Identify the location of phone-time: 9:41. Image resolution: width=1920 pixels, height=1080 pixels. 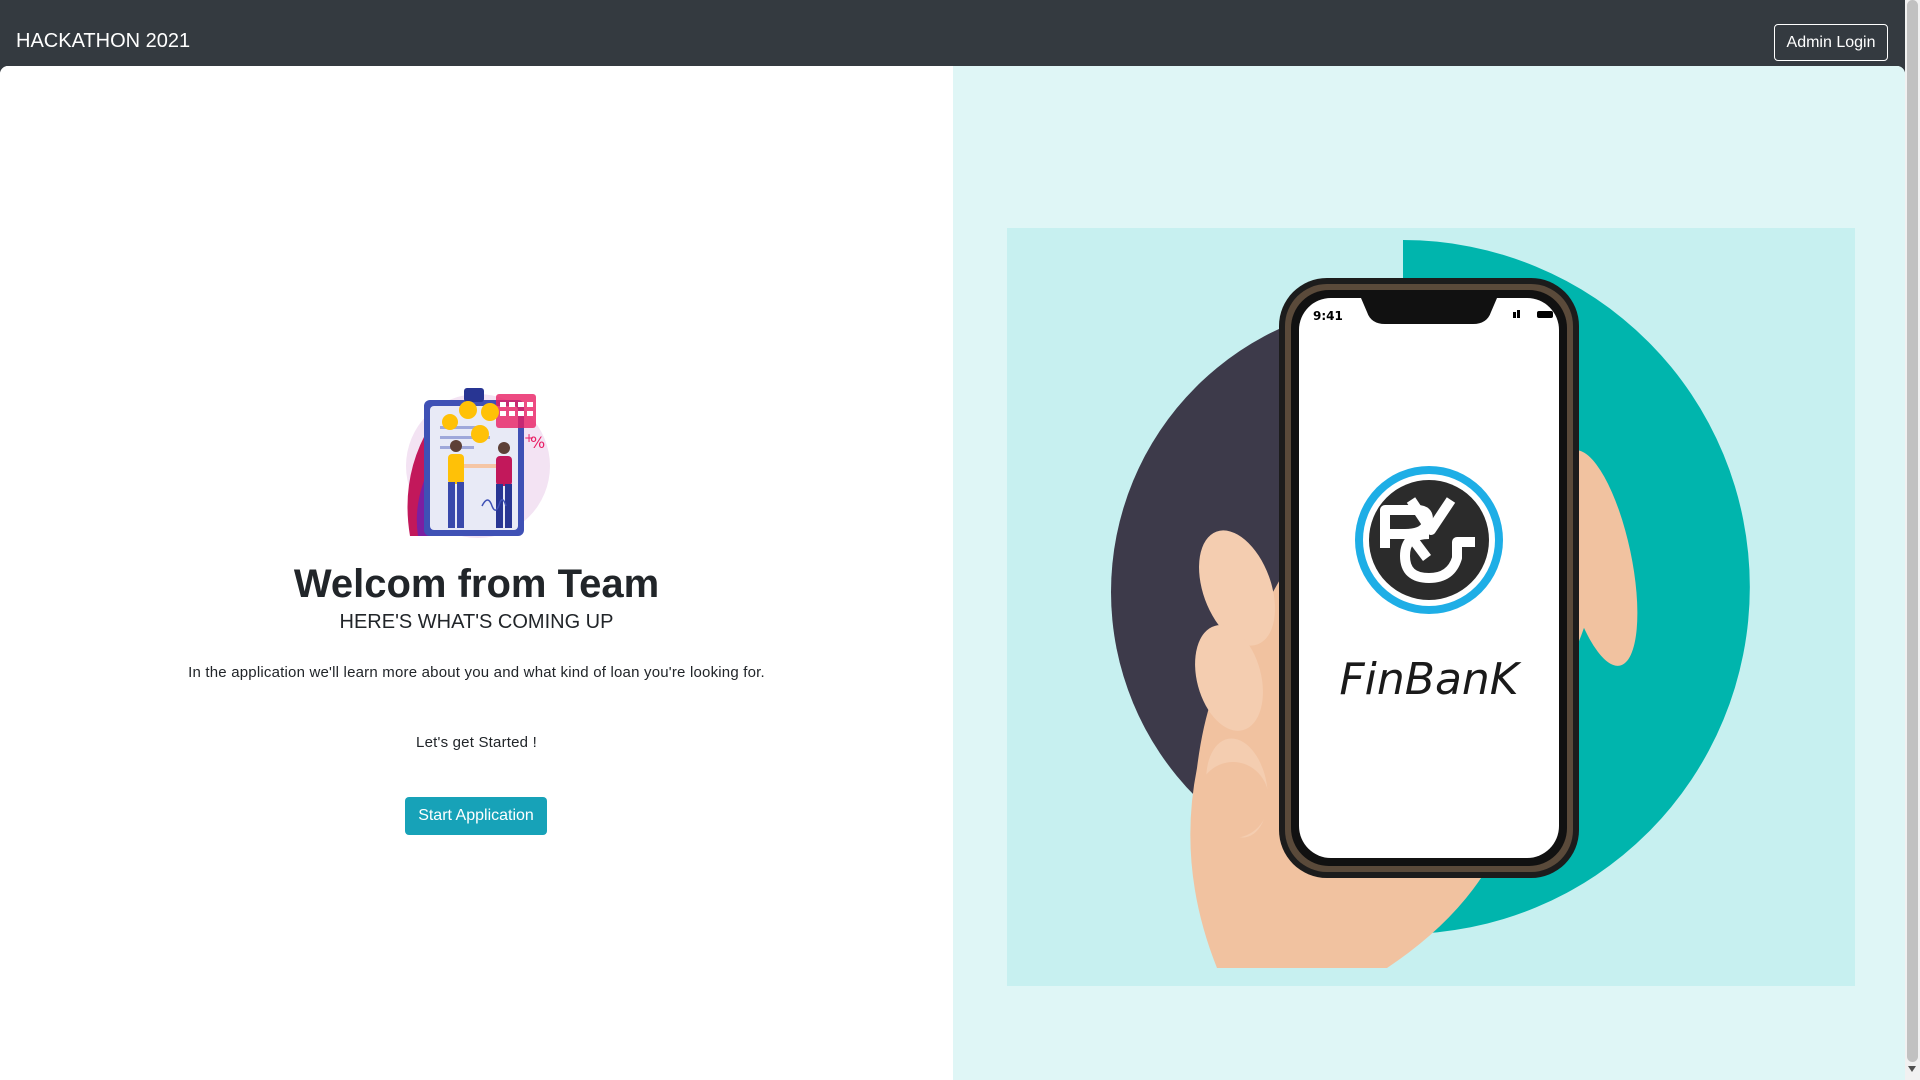
(1328, 316).